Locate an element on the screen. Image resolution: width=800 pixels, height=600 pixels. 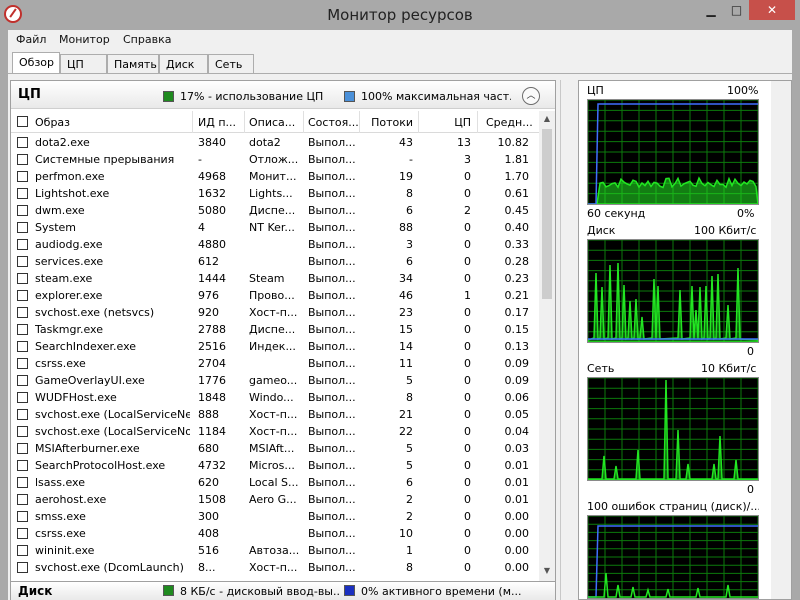
menu-help: Справка is located at coordinates (147, 39).